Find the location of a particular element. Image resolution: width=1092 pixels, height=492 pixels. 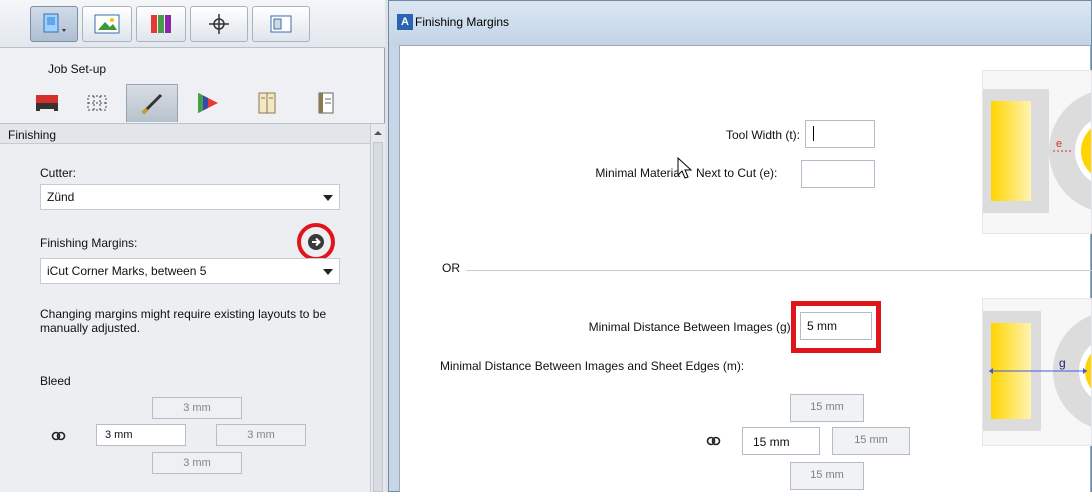

bleed-right-input: 3 mm is located at coordinates (261, 435).